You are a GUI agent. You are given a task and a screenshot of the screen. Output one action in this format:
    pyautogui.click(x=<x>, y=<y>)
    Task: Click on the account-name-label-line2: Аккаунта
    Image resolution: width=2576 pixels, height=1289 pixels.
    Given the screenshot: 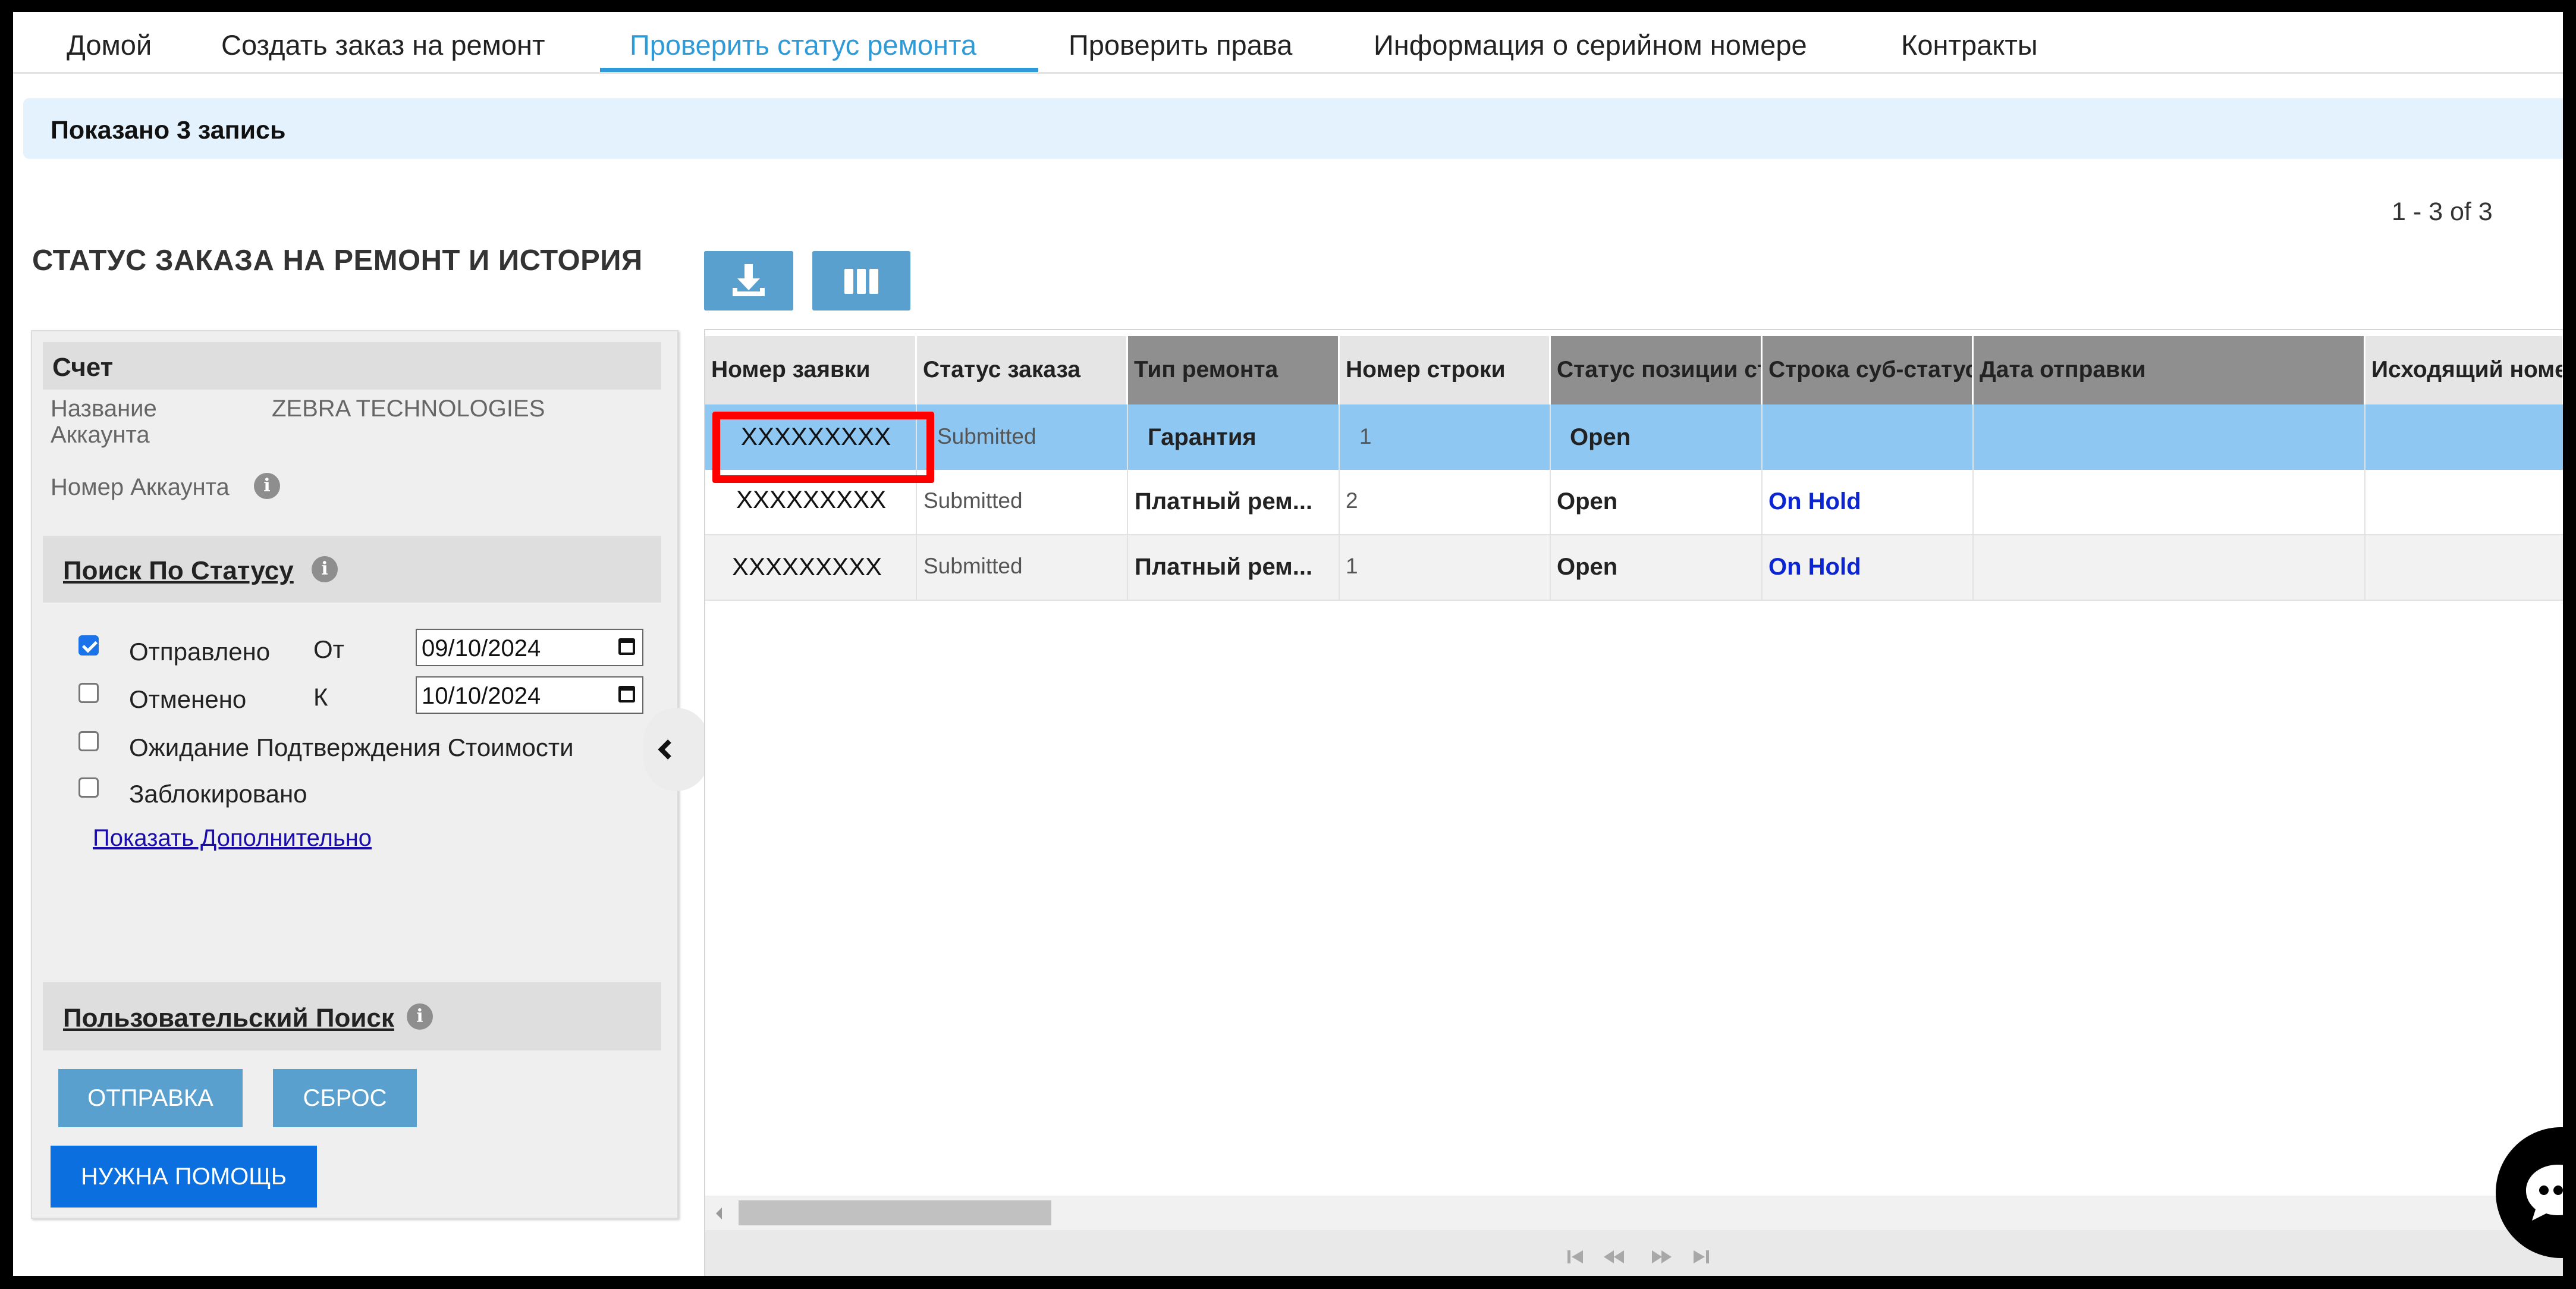 What is the action you would take?
    pyautogui.click(x=100, y=435)
    